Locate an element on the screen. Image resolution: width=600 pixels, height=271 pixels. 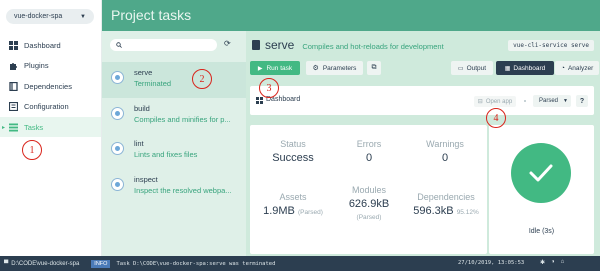
open-app-button: ⊟ Open app is located at coordinates (495, 101).